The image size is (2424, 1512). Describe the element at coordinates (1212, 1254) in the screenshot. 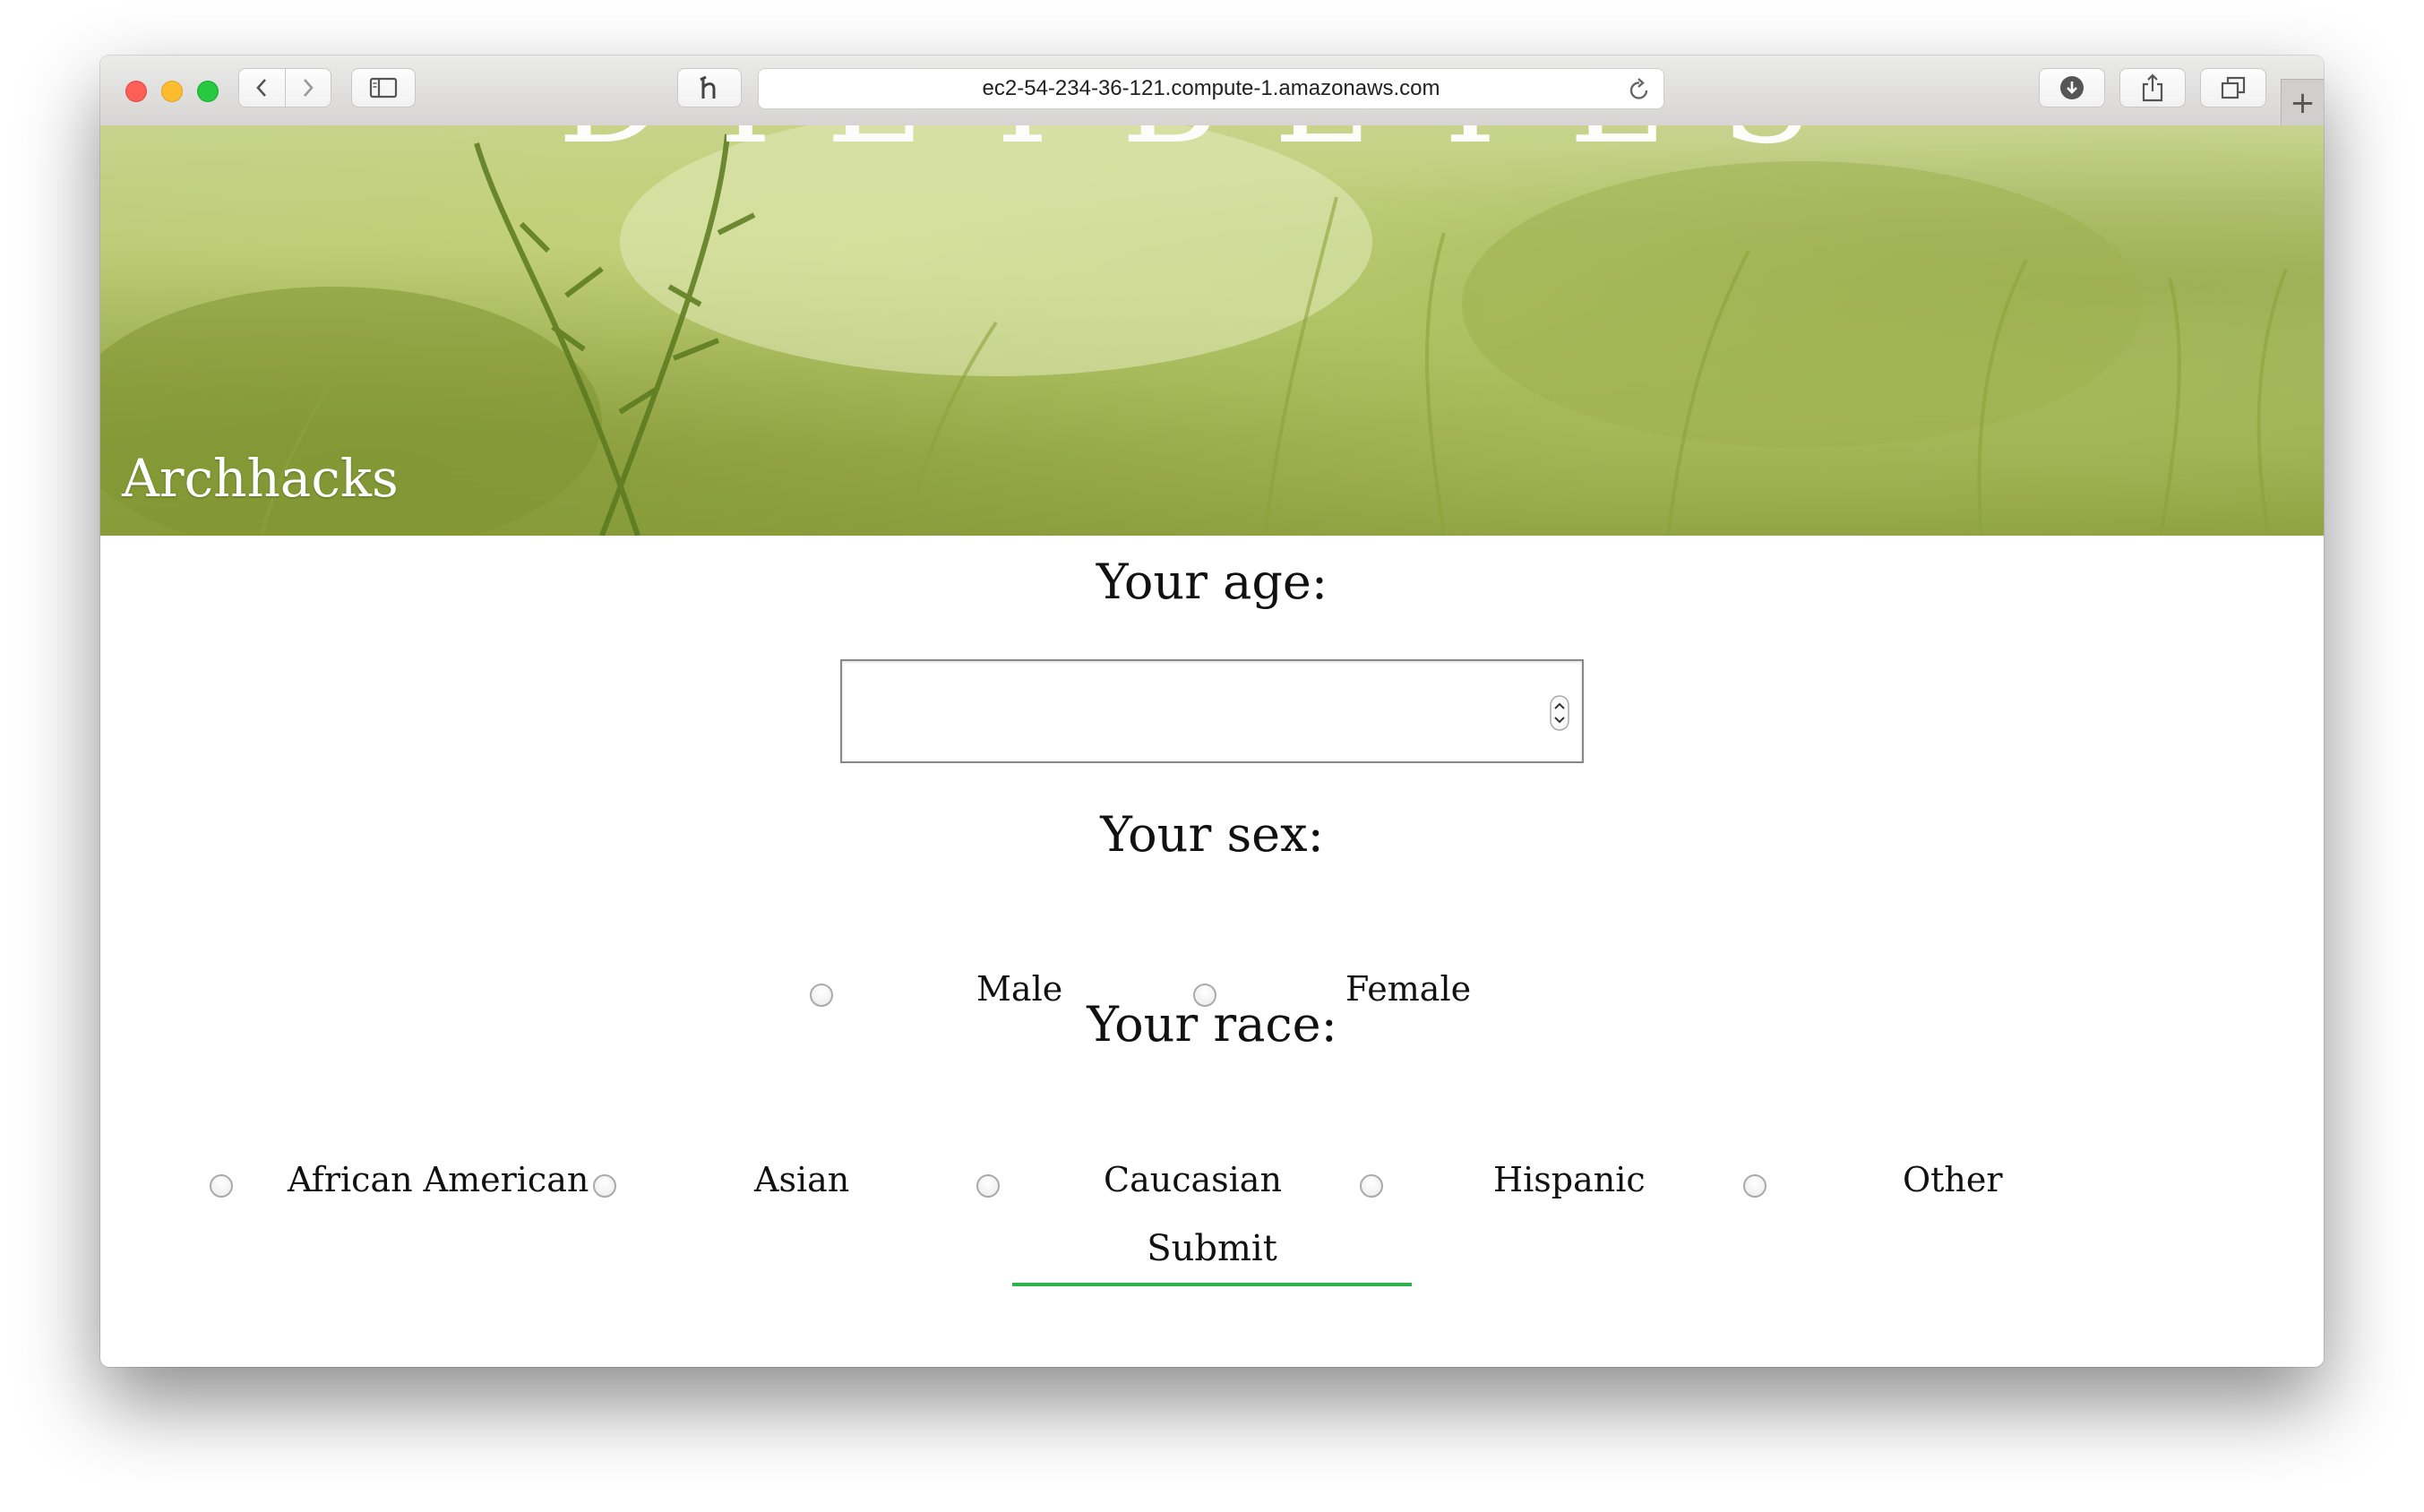

I see `submit-button: Submit` at that location.